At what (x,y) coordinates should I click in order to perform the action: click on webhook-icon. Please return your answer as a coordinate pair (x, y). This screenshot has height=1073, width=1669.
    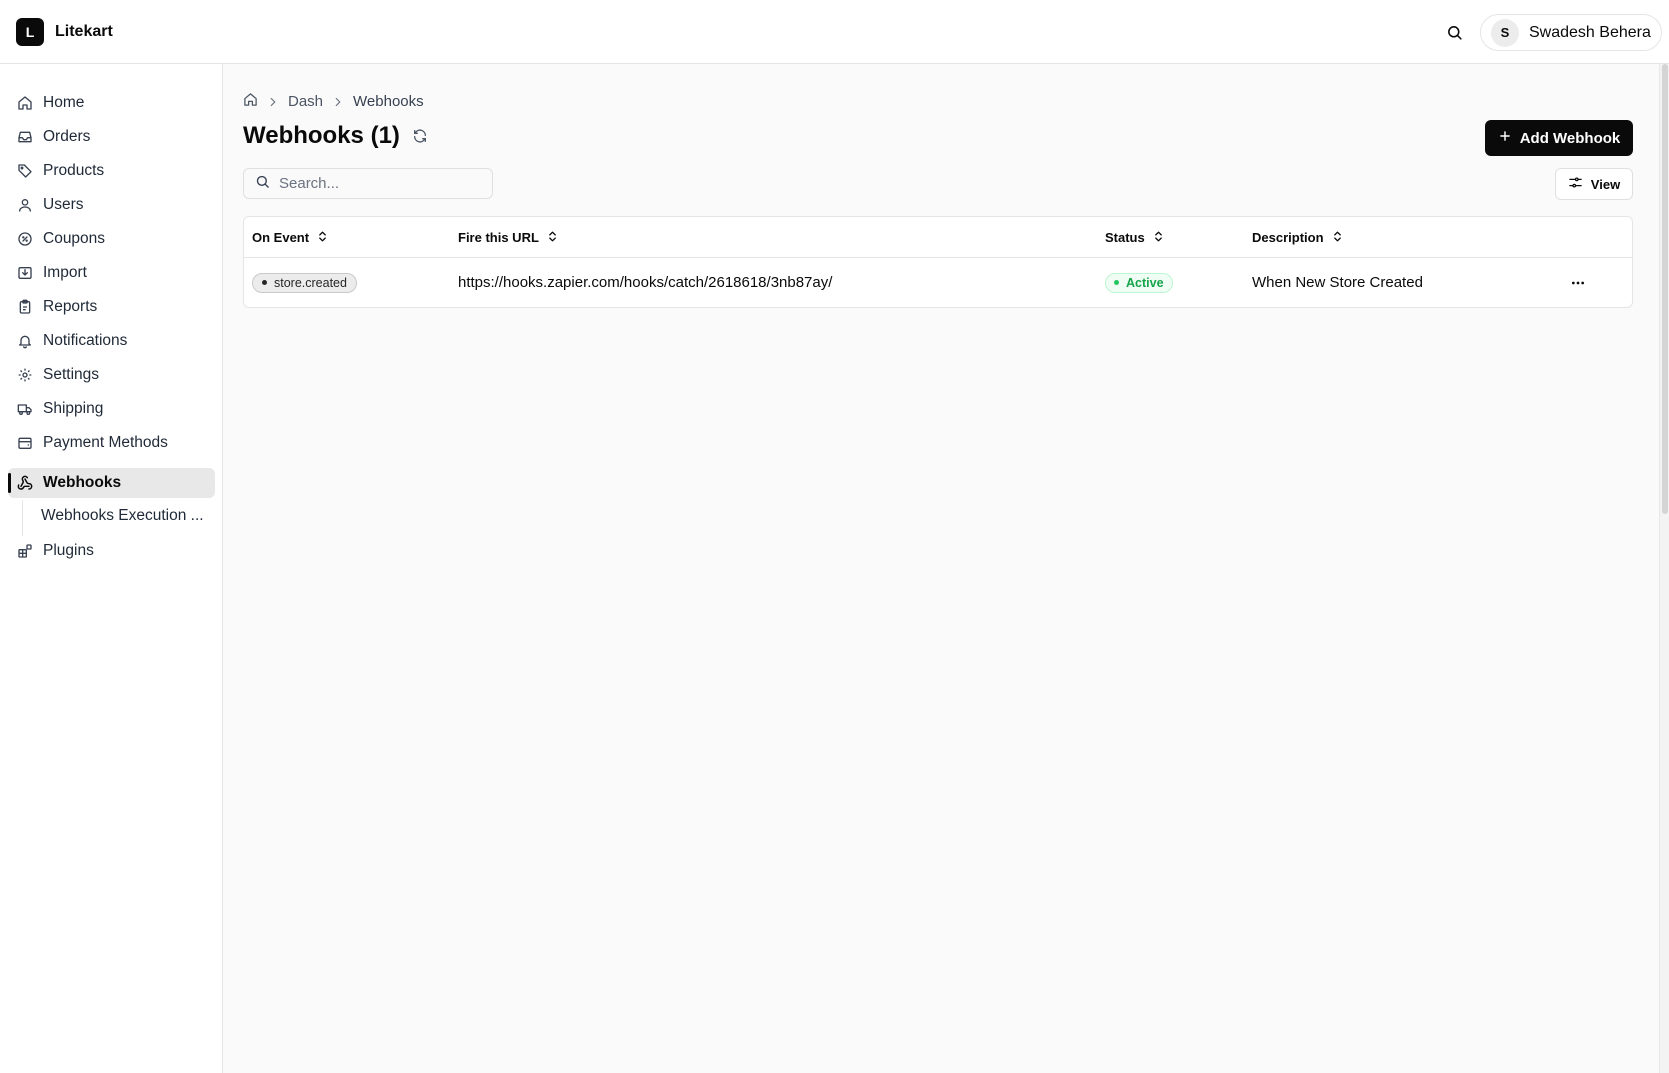
    Looking at the image, I should click on (24, 483).